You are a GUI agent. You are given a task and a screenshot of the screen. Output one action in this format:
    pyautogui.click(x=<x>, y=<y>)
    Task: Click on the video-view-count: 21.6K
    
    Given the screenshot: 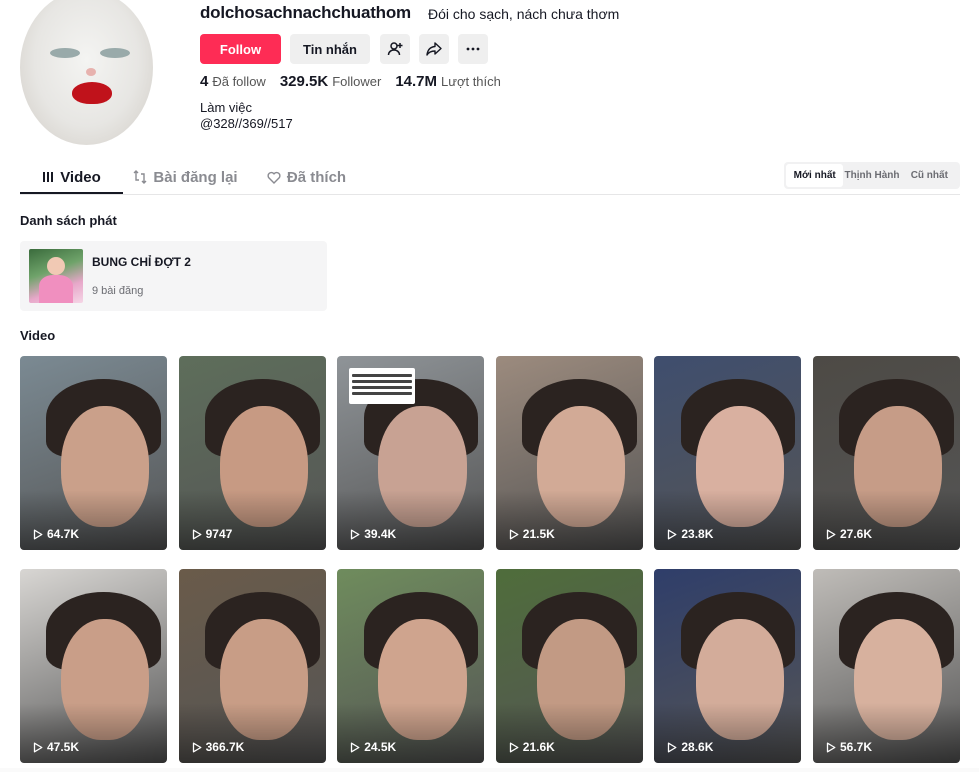 What is the action you would take?
    pyautogui.click(x=532, y=747)
    